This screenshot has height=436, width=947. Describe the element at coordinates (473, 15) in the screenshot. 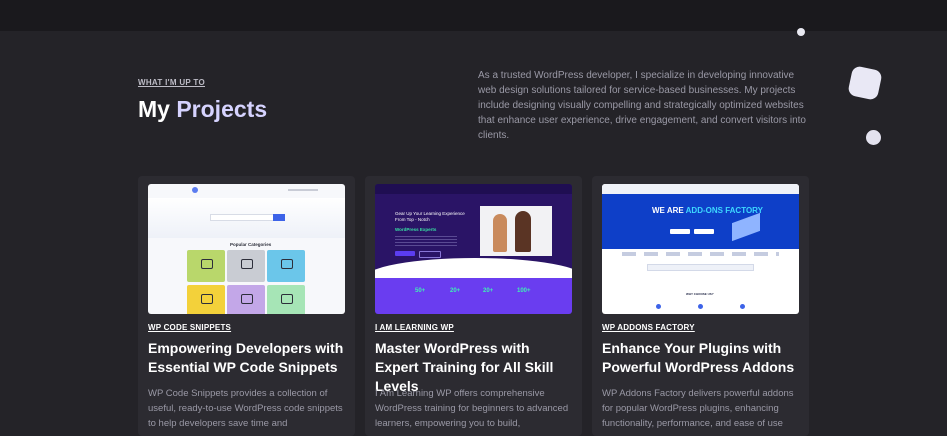

I see `top-navigation-bar` at that location.